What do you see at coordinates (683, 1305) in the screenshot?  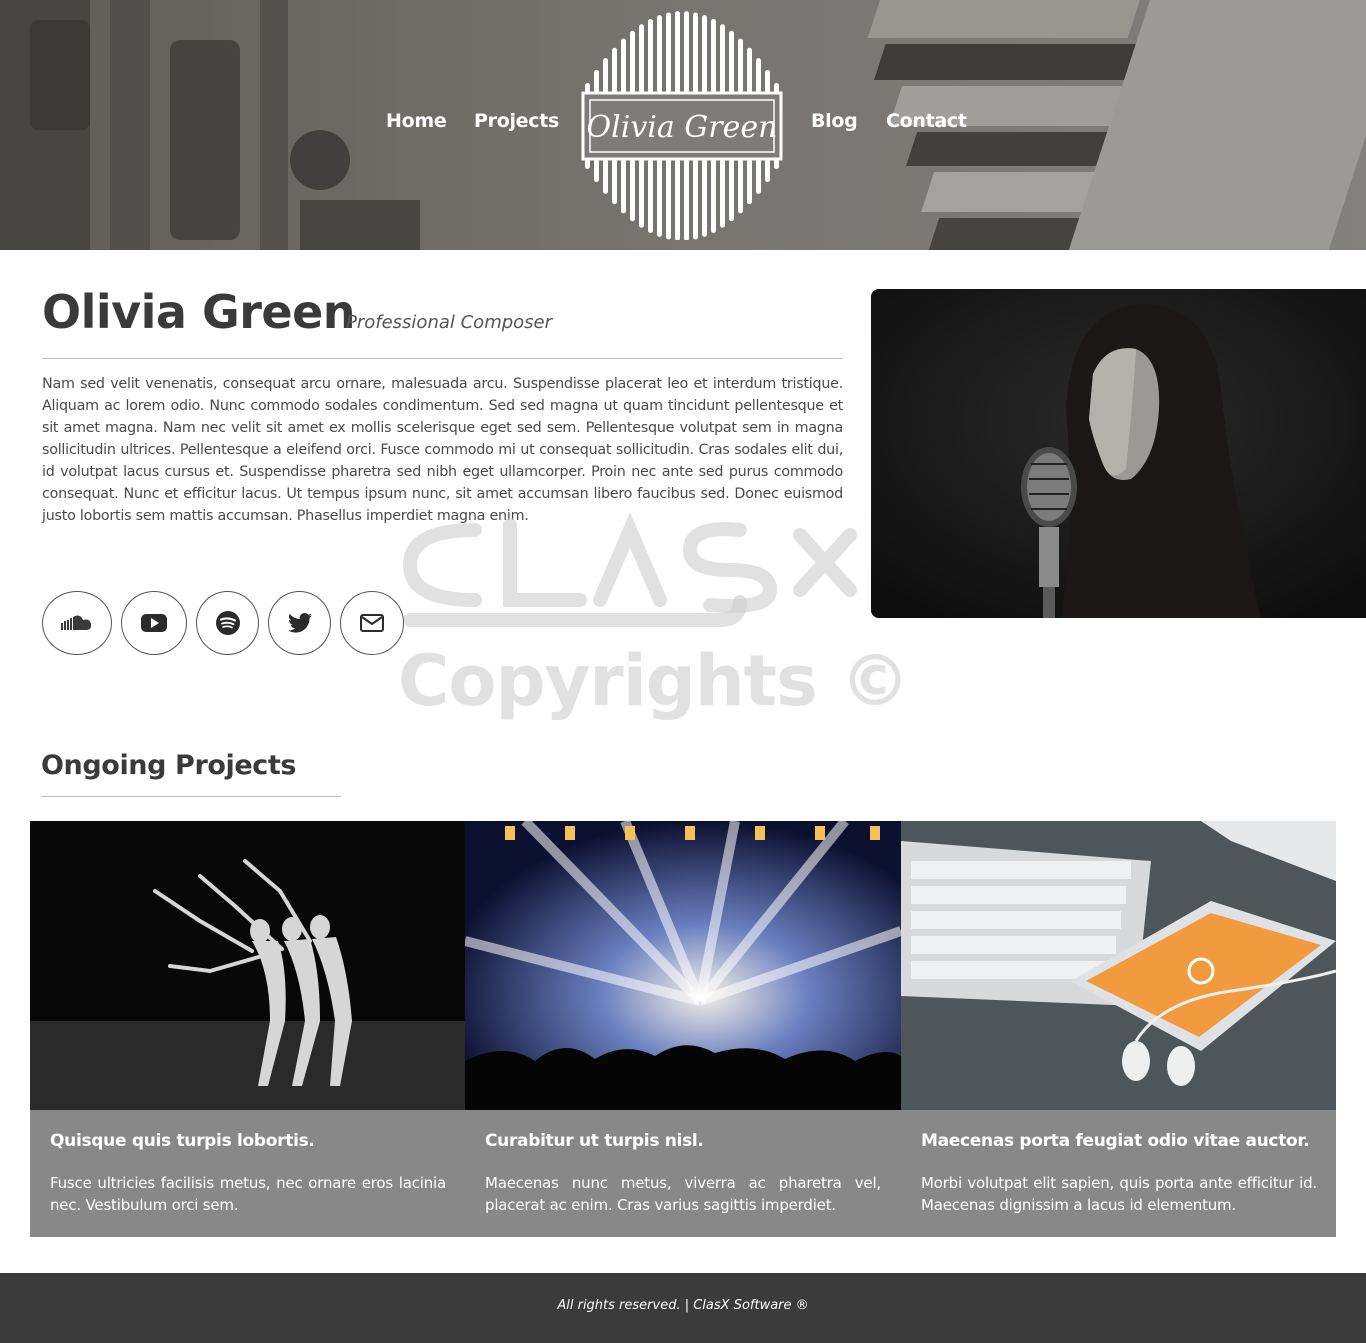 I see `footer-copyright: All rights reserved. | ClasX Software ®` at bounding box center [683, 1305].